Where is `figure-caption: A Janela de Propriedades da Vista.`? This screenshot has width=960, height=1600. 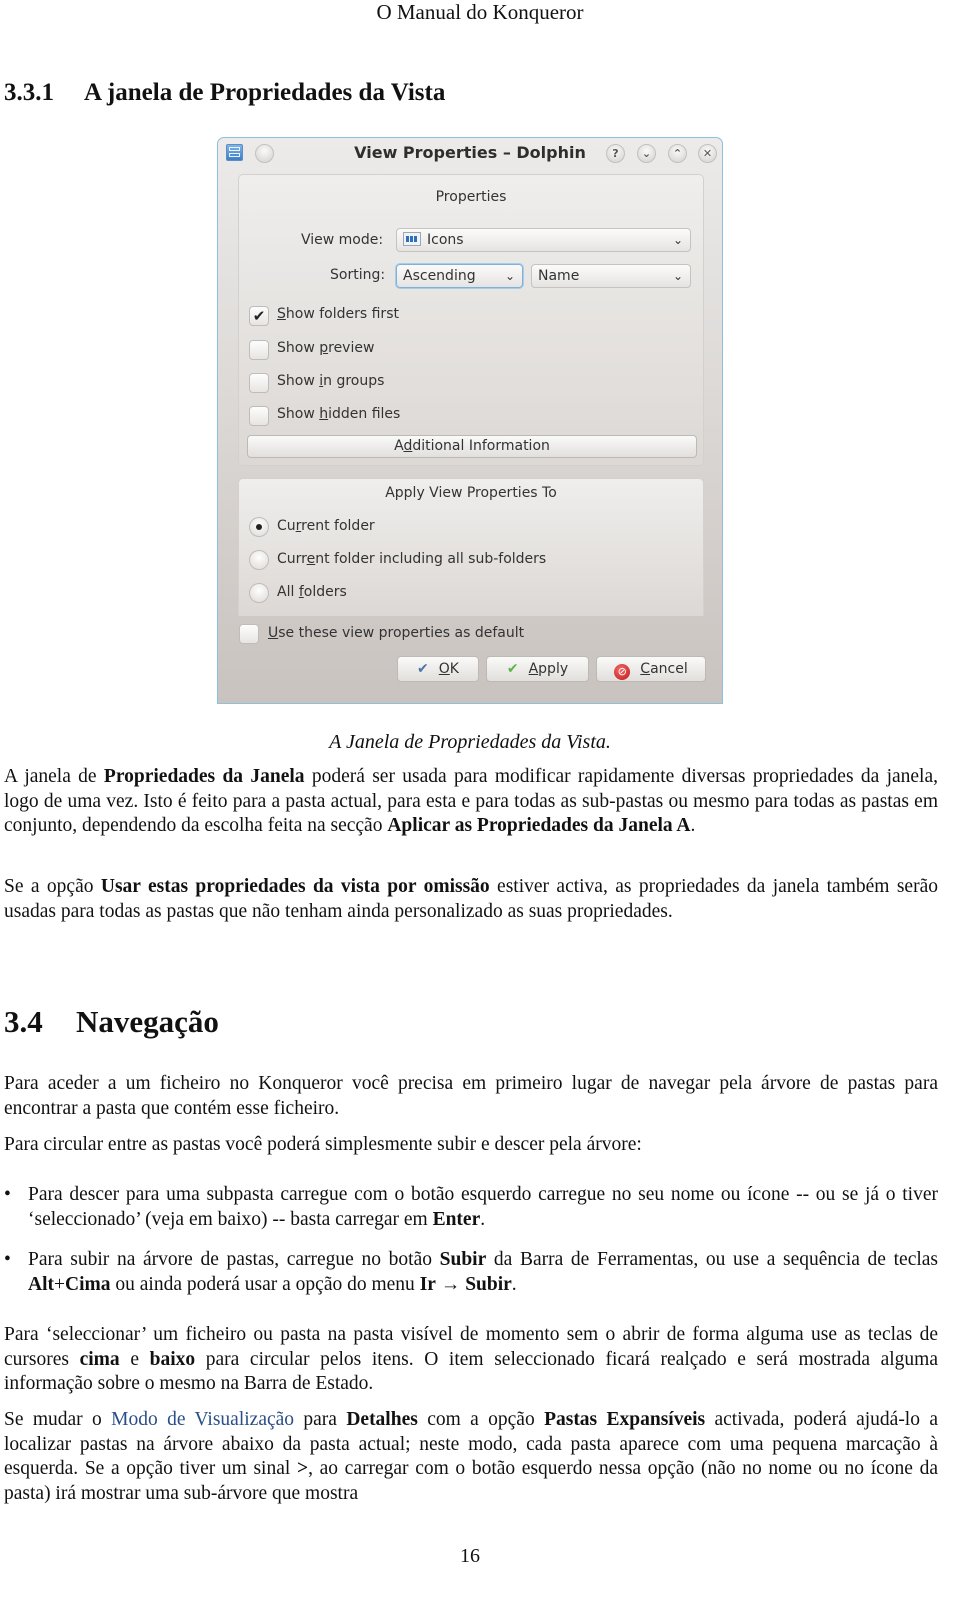 figure-caption: A Janela de Propriedades da Vista. is located at coordinates (470, 742).